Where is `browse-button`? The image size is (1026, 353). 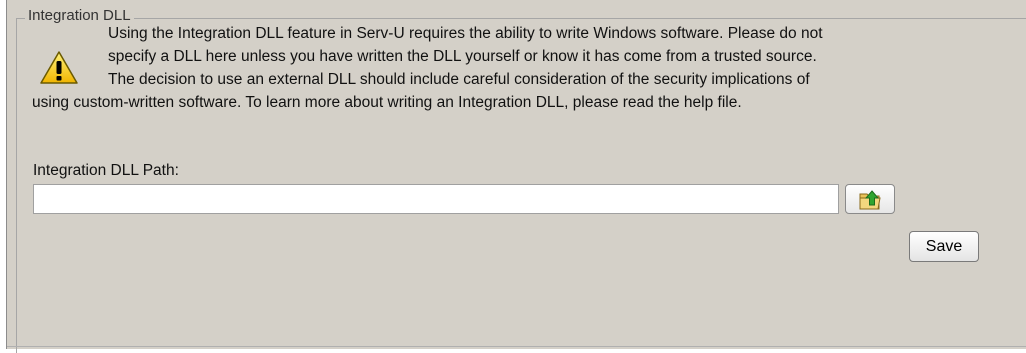 browse-button is located at coordinates (870, 199).